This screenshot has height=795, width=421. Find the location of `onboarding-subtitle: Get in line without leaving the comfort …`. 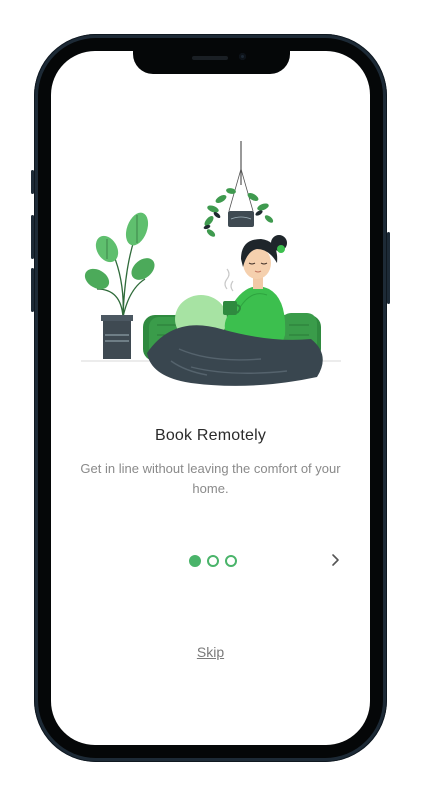

onboarding-subtitle: Get in line without leaving the comfort … is located at coordinates (210, 478).